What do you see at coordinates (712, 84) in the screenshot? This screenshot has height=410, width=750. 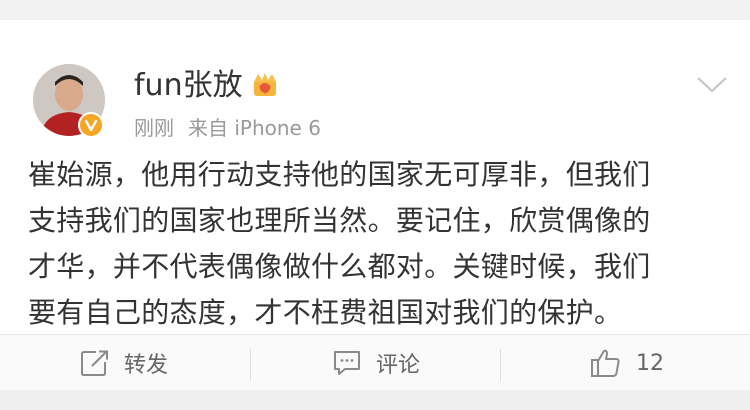 I see `chevron-down-icon` at bounding box center [712, 84].